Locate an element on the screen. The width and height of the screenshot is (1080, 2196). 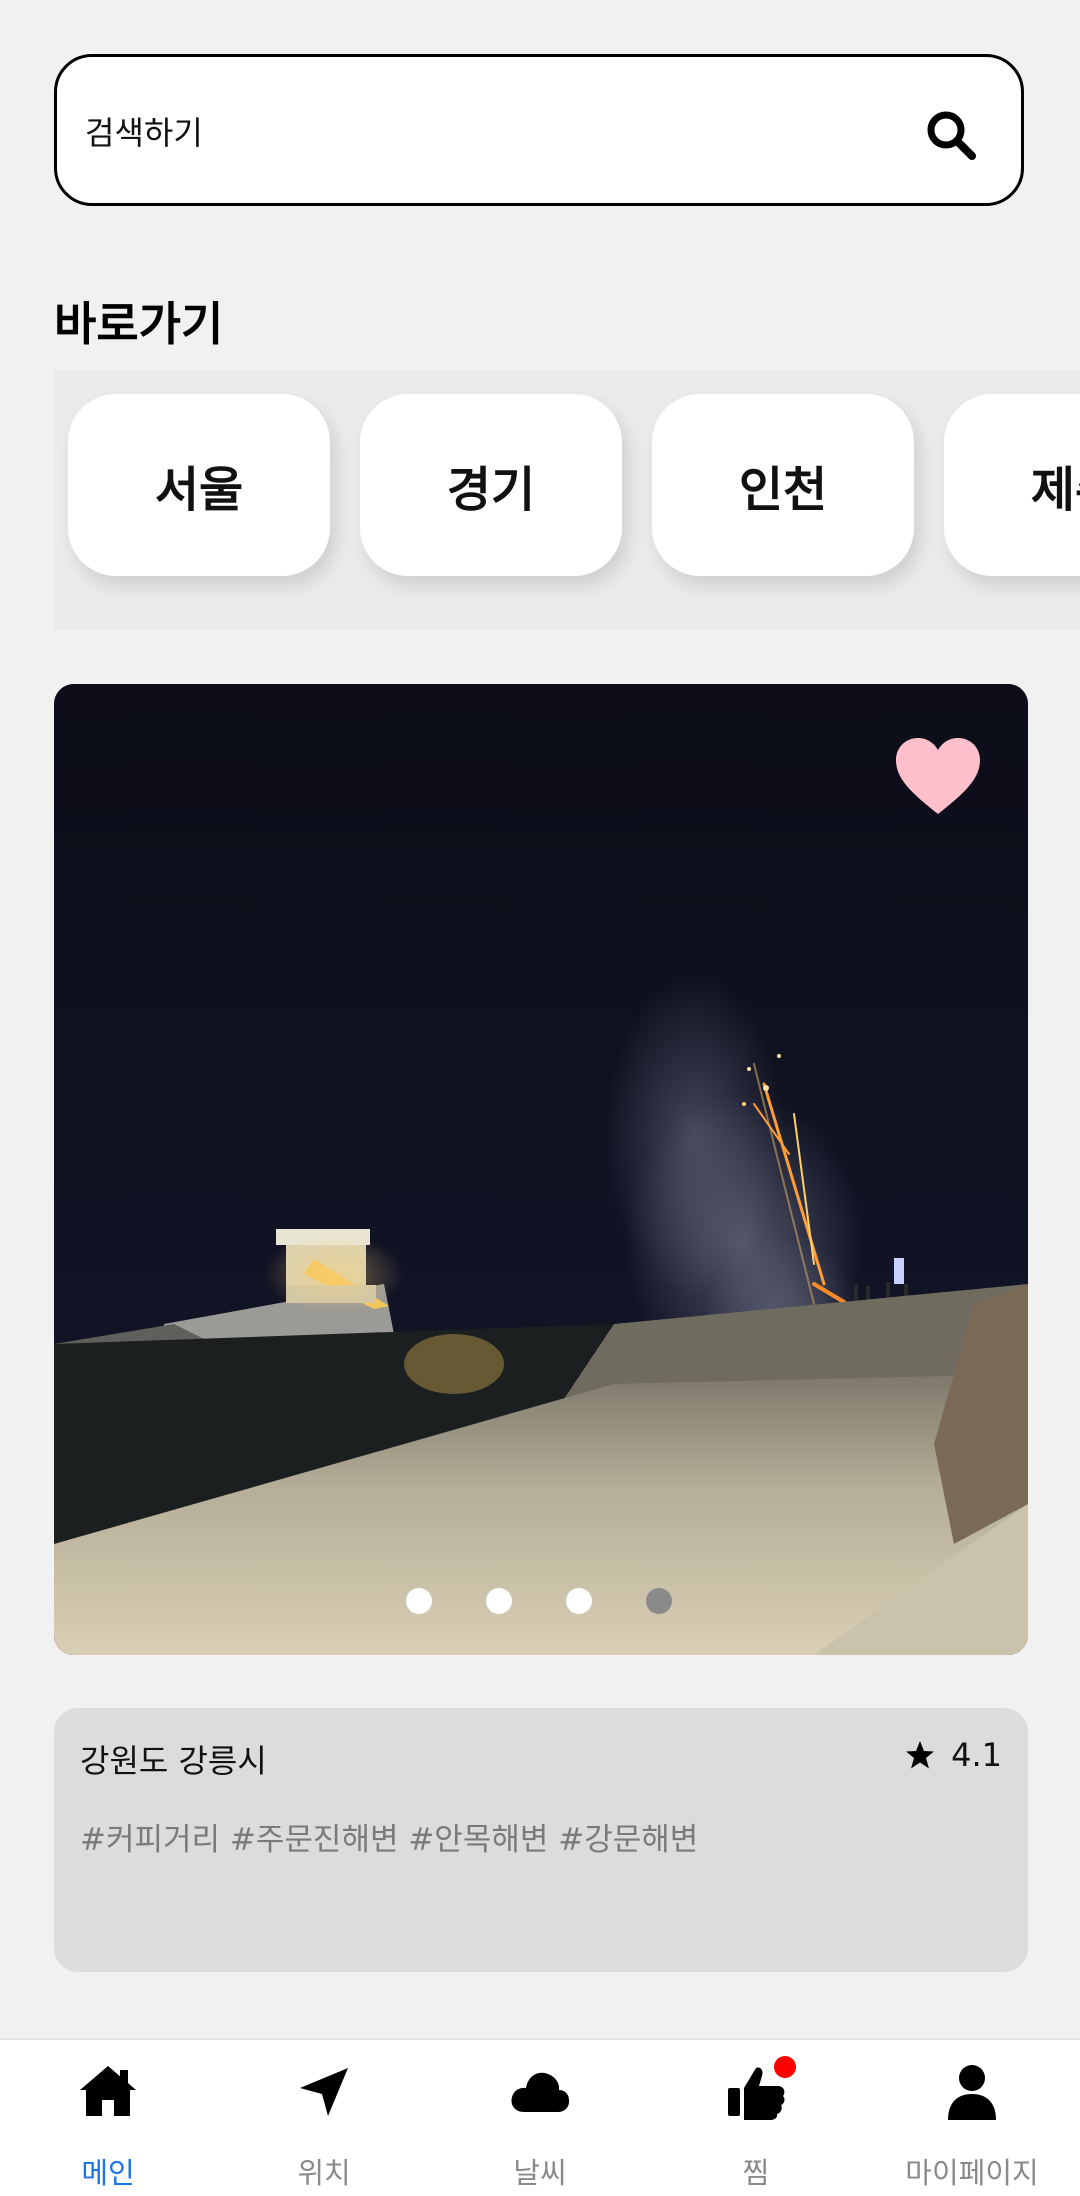
search-icon is located at coordinates (951, 135).